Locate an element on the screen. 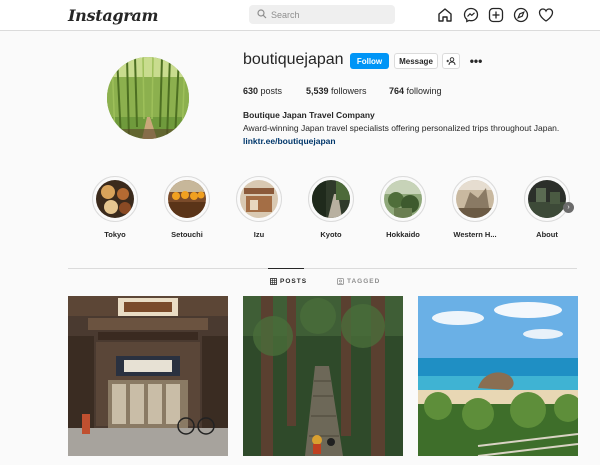 This screenshot has width=600, height=465. tabs-divider is located at coordinates (322, 268).